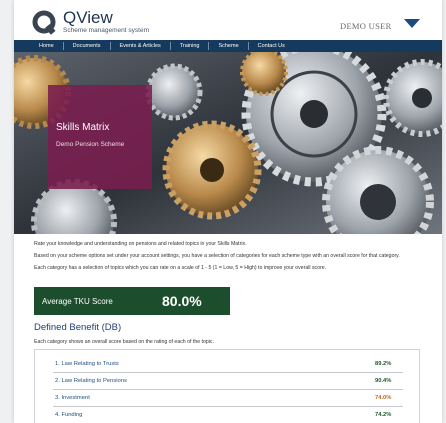 This screenshot has height=423, width=446. What do you see at coordinates (106, 30) in the screenshot?
I see `brand-tagline: Scheme management system` at bounding box center [106, 30].